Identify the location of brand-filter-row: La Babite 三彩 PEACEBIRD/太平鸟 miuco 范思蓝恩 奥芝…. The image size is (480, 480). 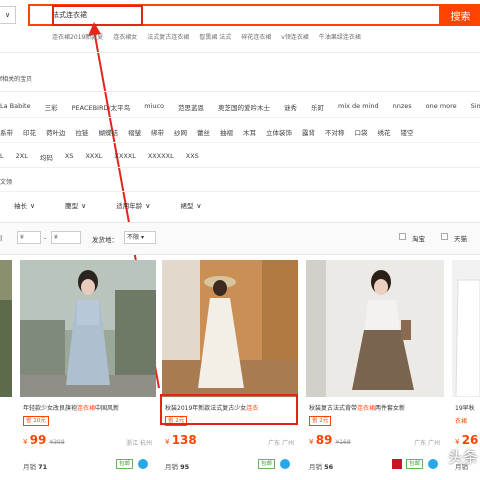
(240, 107).